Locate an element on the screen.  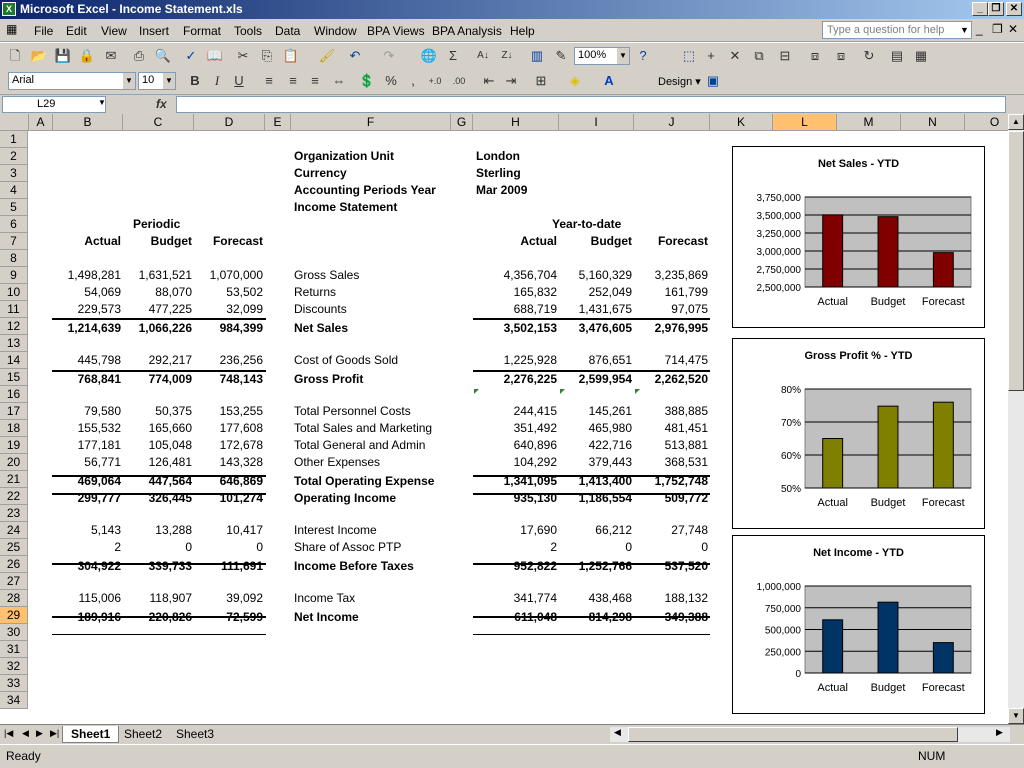
menu-edit: Edit is located at coordinates (76, 31).